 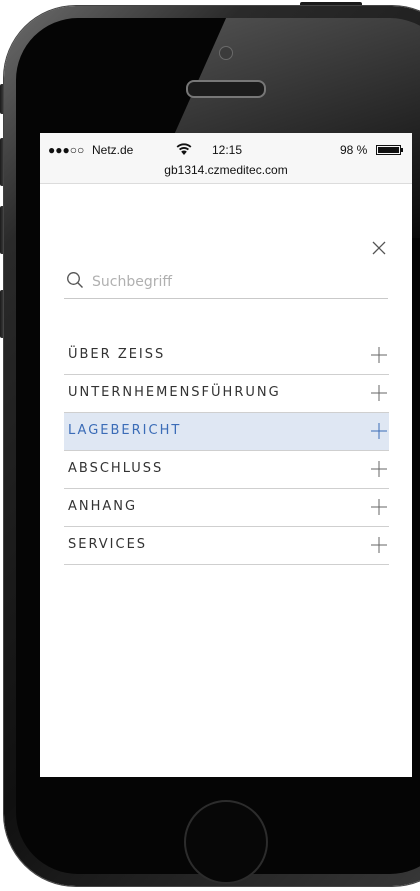 I want to click on menu-item-label: ÜBER ZEISS, so click(x=117, y=354).